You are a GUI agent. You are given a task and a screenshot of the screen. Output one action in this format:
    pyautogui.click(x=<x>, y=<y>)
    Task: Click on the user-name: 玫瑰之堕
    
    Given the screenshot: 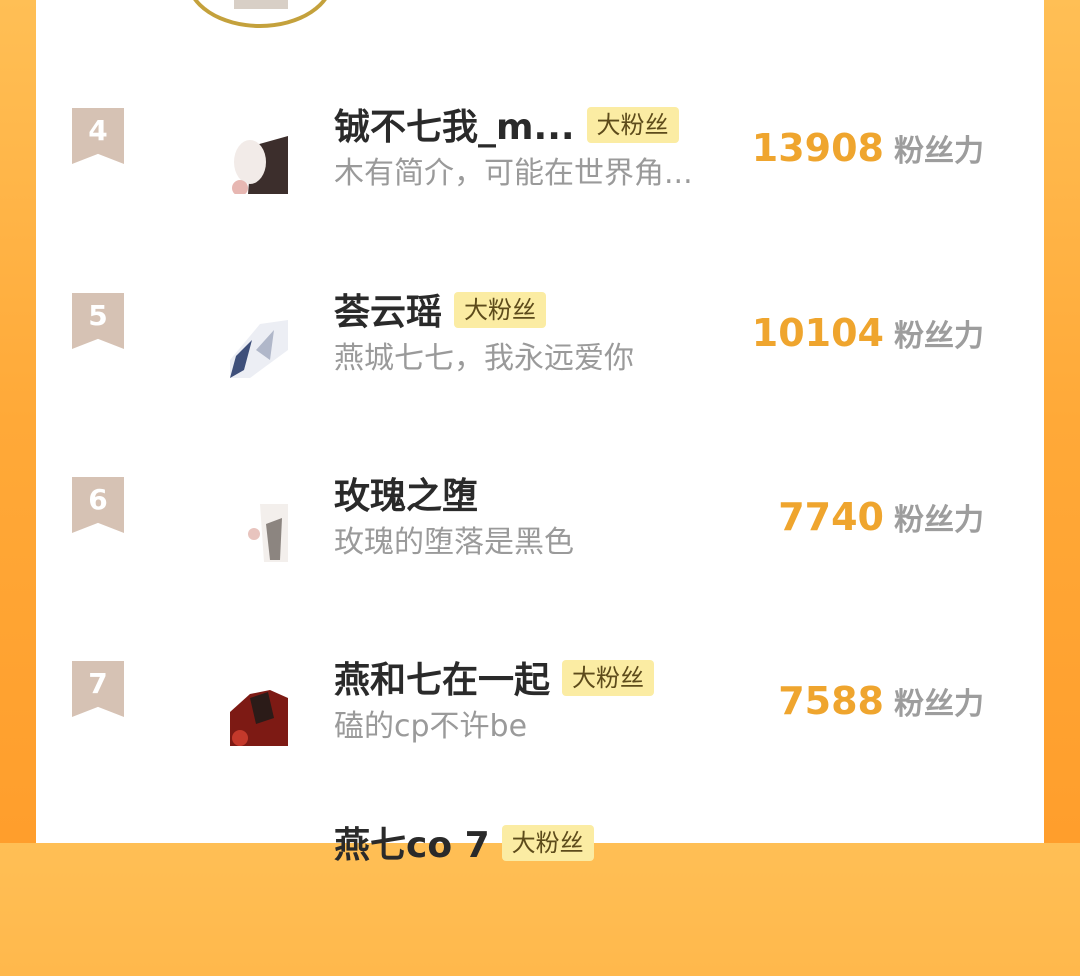 What is the action you would take?
    pyautogui.click(x=406, y=497)
    